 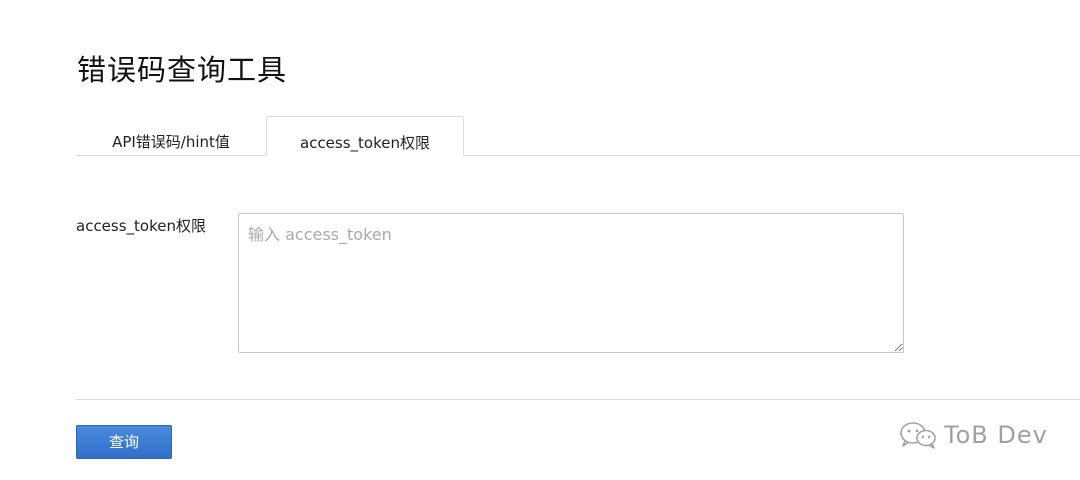 I want to click on query-button: 查询, so click(x=124, y=442).